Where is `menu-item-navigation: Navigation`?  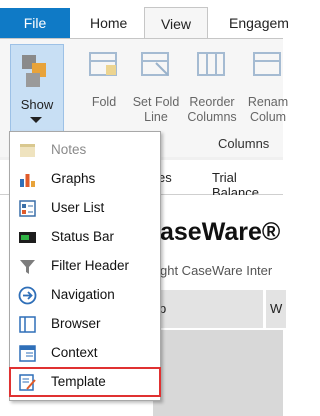 menu-item-navigation: Navigation is located at coordinates (85, 295).